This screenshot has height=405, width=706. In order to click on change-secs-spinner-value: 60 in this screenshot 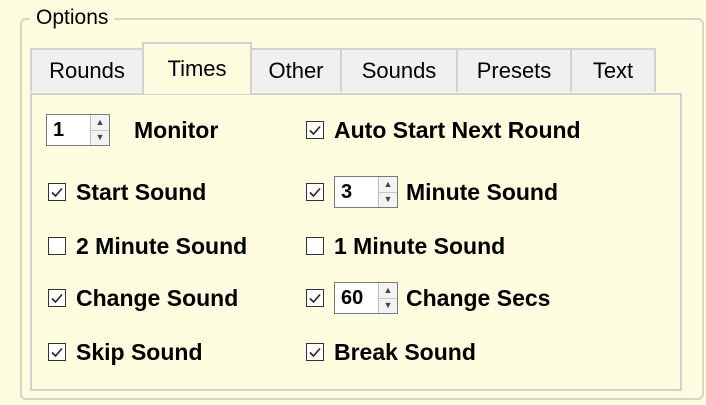, I will do `click(356, 298)`.